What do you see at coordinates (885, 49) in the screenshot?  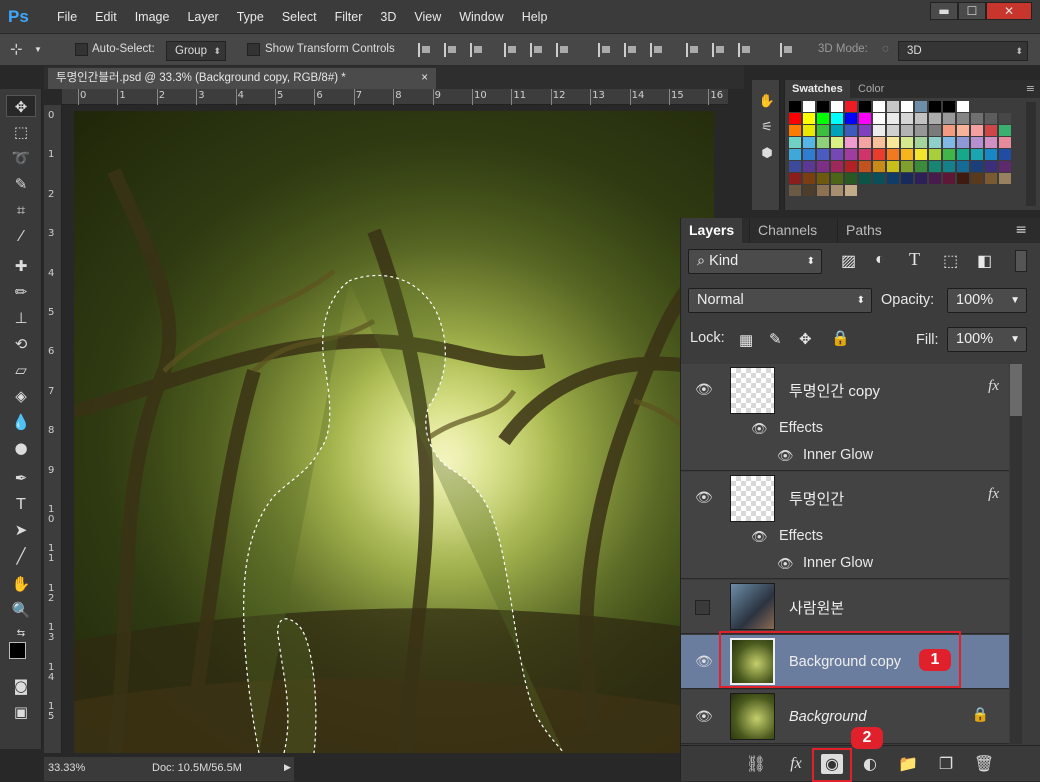 I see `3d-orbit-icon: ◌` at bounding box center [885, 49].